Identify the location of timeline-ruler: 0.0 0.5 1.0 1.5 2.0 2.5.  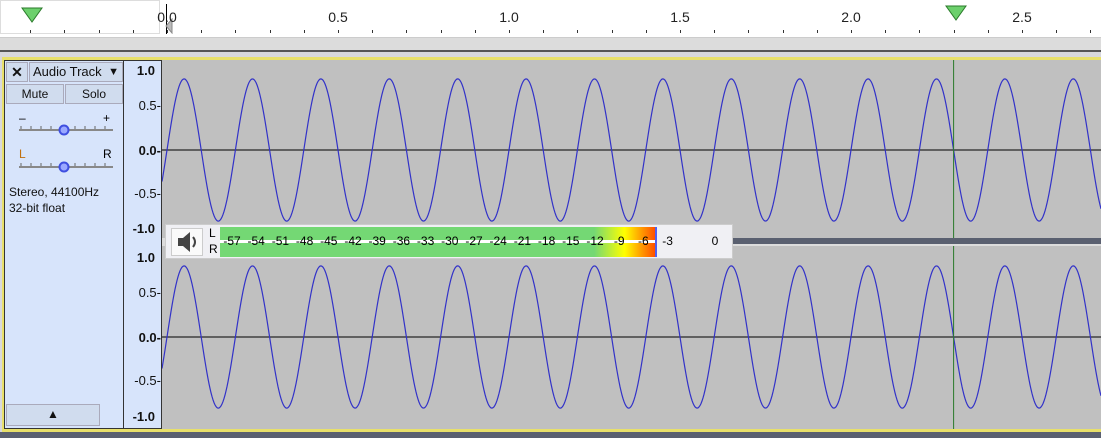
(550, 19).